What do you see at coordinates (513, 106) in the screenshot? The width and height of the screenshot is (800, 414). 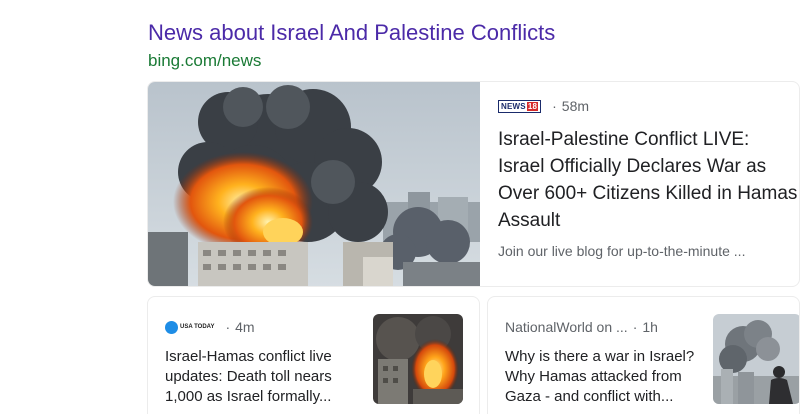 I see `news18-logo-text: NEWS` at bounding box center [513, 106].